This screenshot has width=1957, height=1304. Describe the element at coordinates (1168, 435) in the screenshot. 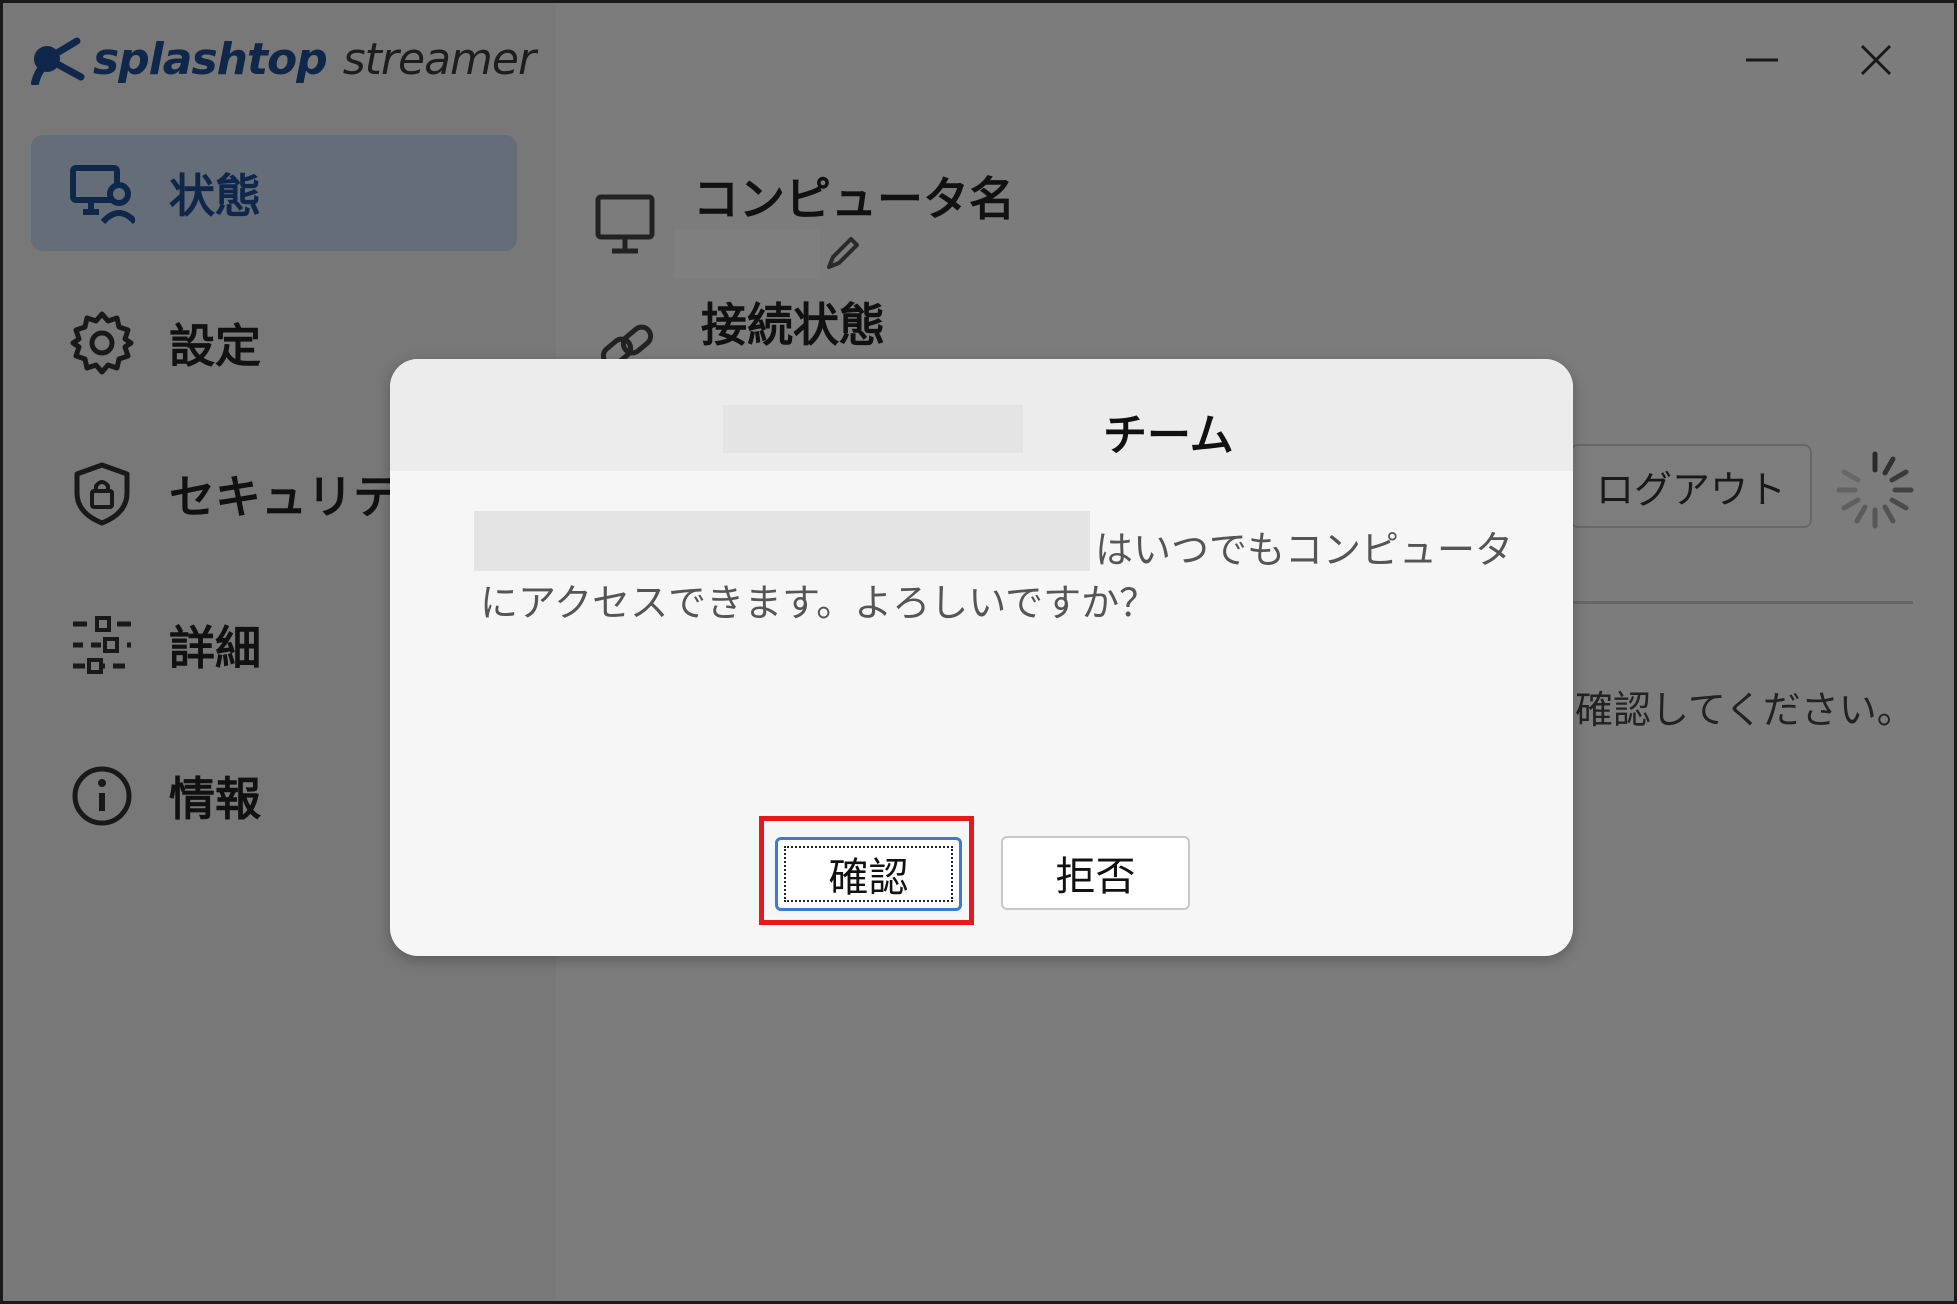

I see `dialog-title: チーム` at that location.